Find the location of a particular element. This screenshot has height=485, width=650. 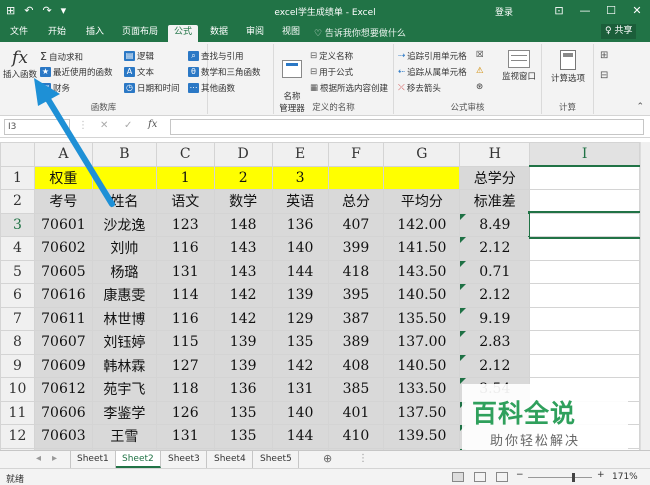

cell: 苑宇飞 is located at coordinates (124, 389).